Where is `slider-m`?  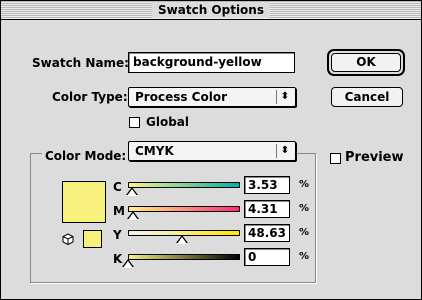 slider-m is located at coordinates (184, 209).